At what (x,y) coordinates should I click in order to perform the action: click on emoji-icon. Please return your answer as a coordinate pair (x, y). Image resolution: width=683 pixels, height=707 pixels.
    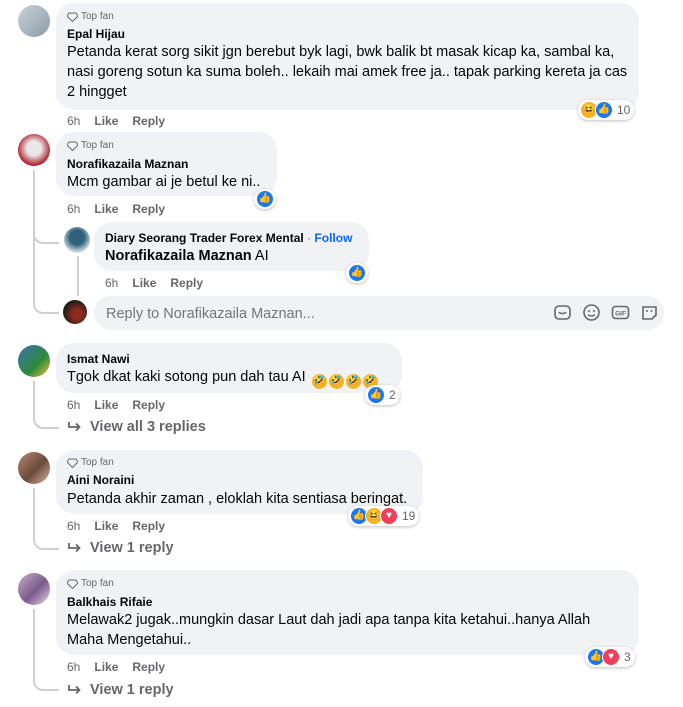
    Looking at the image, I should click on (591, 312).